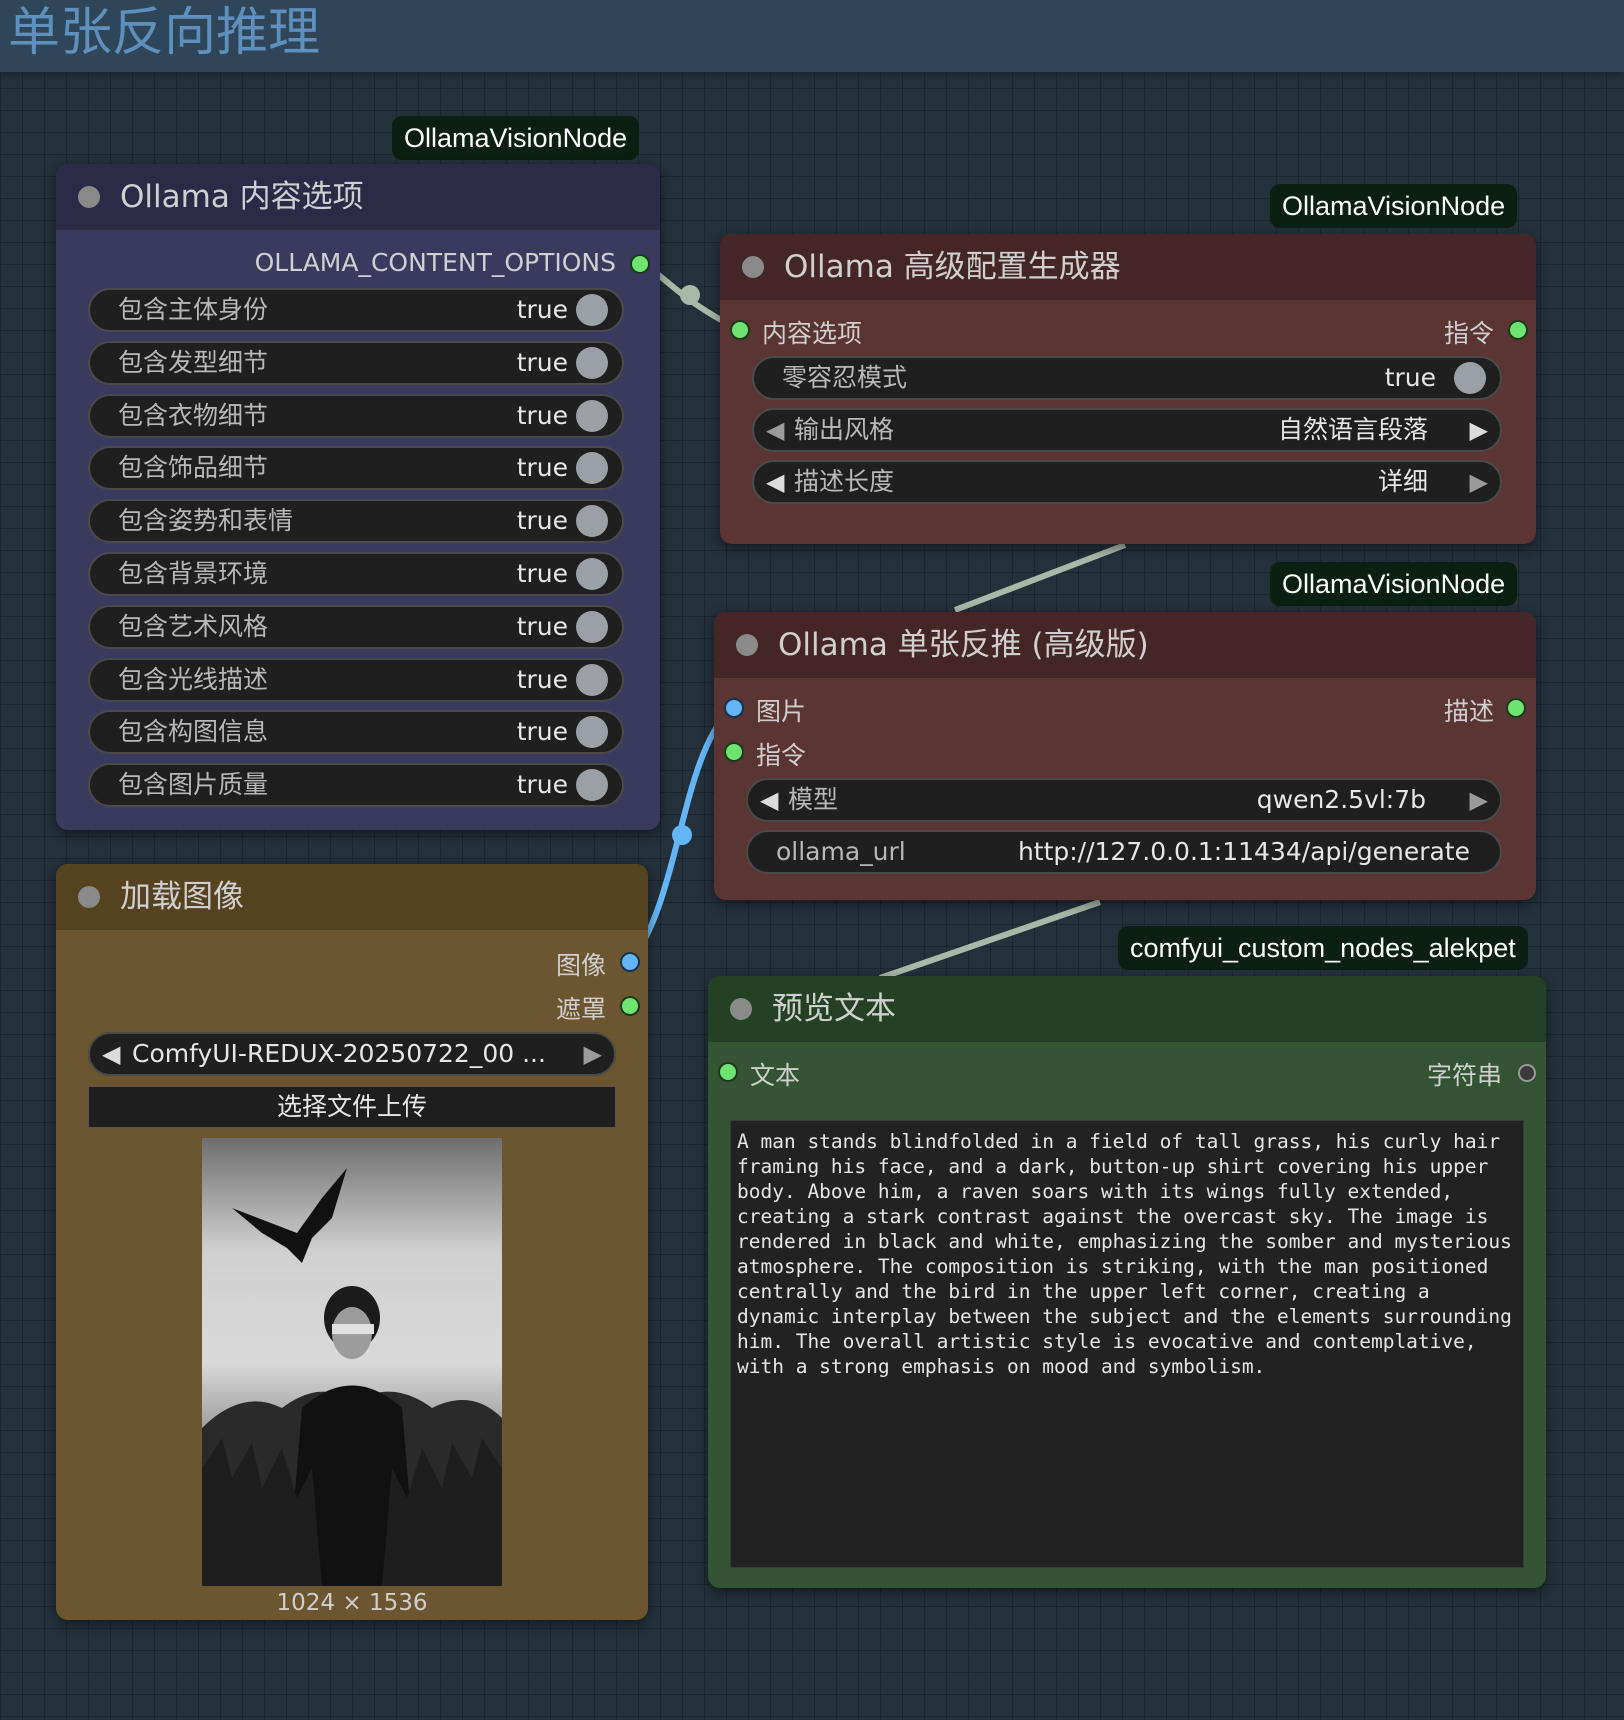 The width and height of the screenshot is (1624, 1720). I want to click on node-title: Ollama 高级配置生成器, so click(952, 267).